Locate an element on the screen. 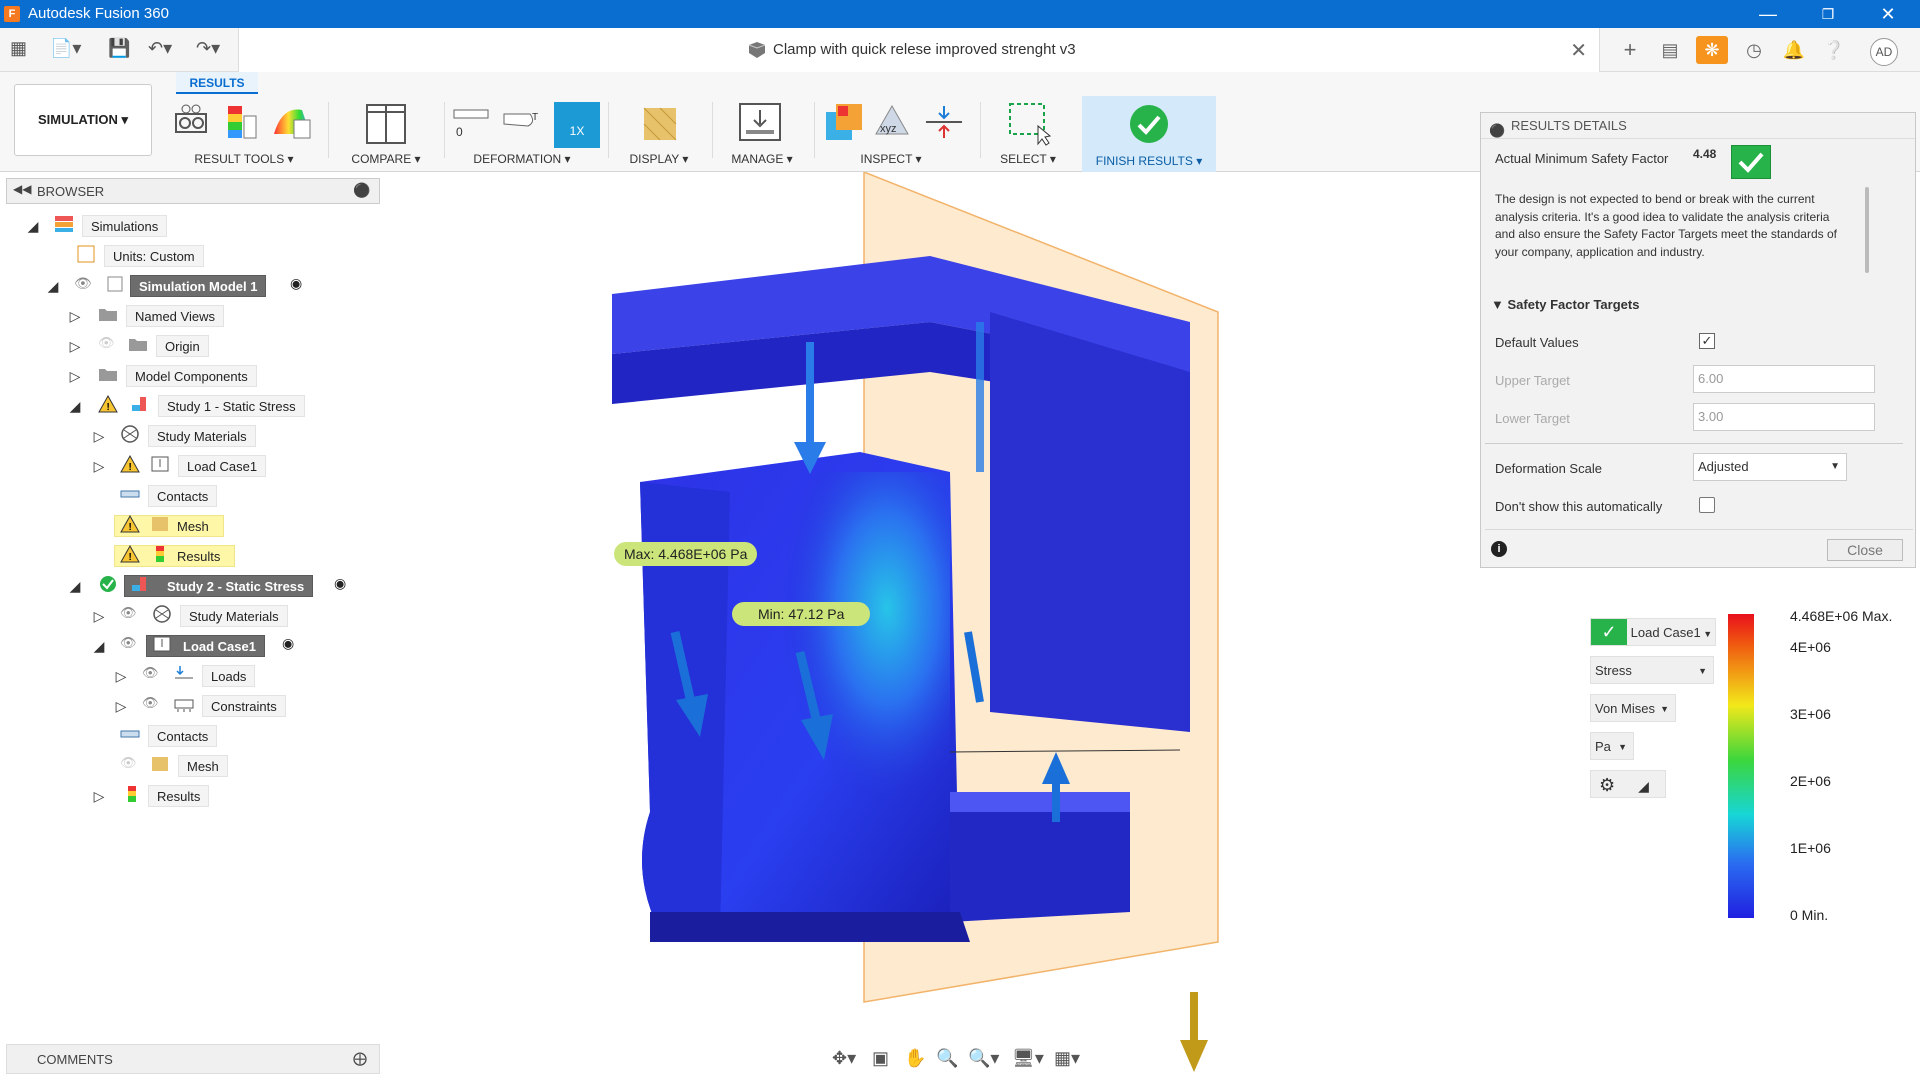  display-mesh-icon is located at coordinates (660, 126).